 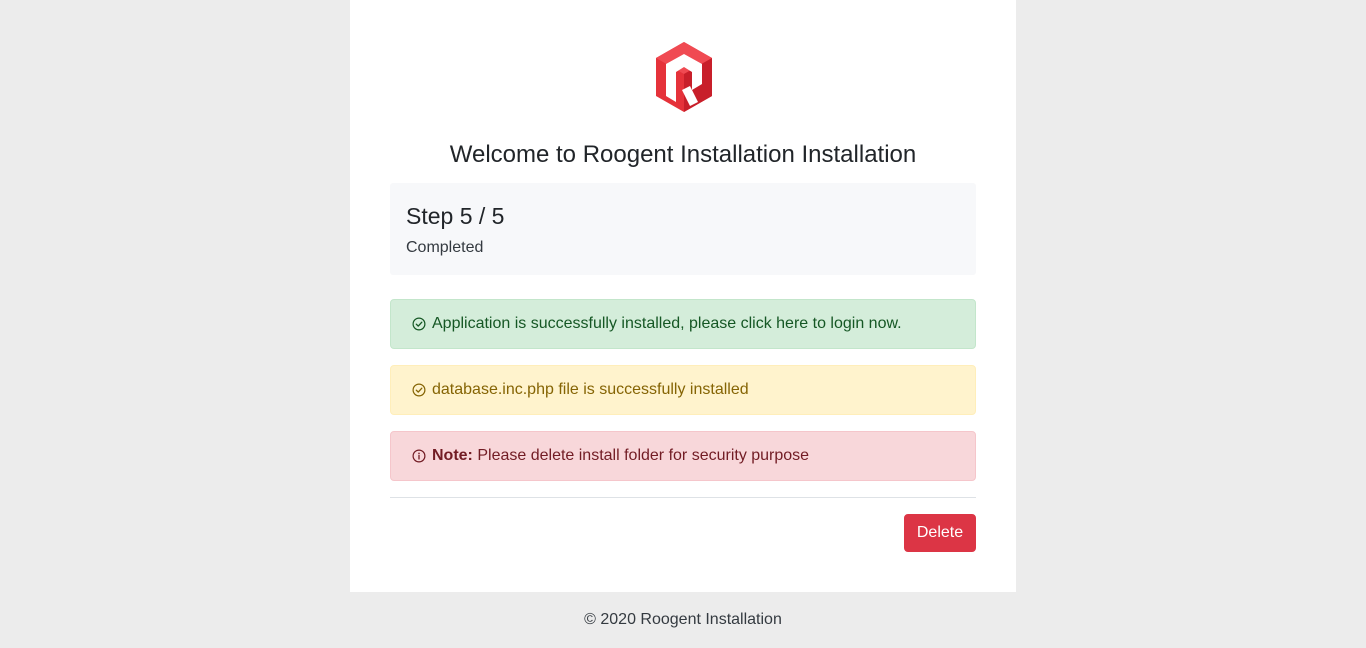 What do you see at coordinates (684, 77) in the screenshot?
I see `roogent-logo` at bounding box center [684, 77].